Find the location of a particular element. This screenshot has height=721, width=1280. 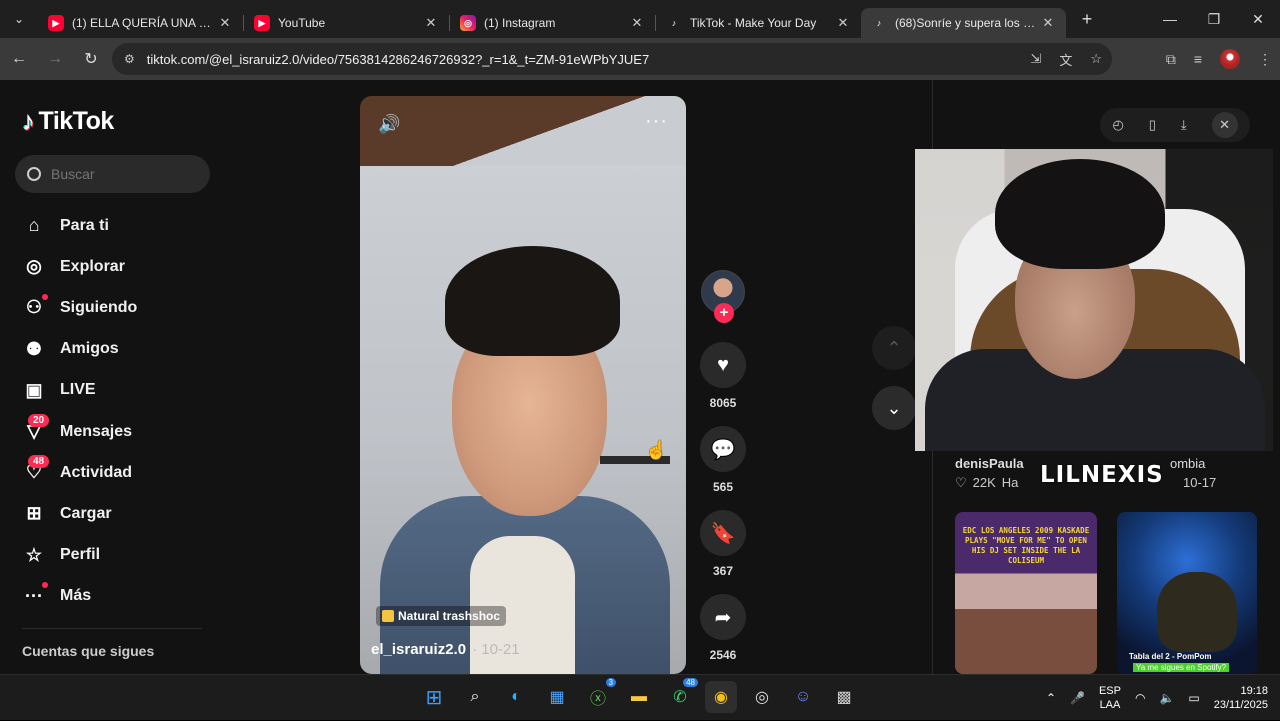

tab-search-button: ⌄ is located at coordinates (19, 19).